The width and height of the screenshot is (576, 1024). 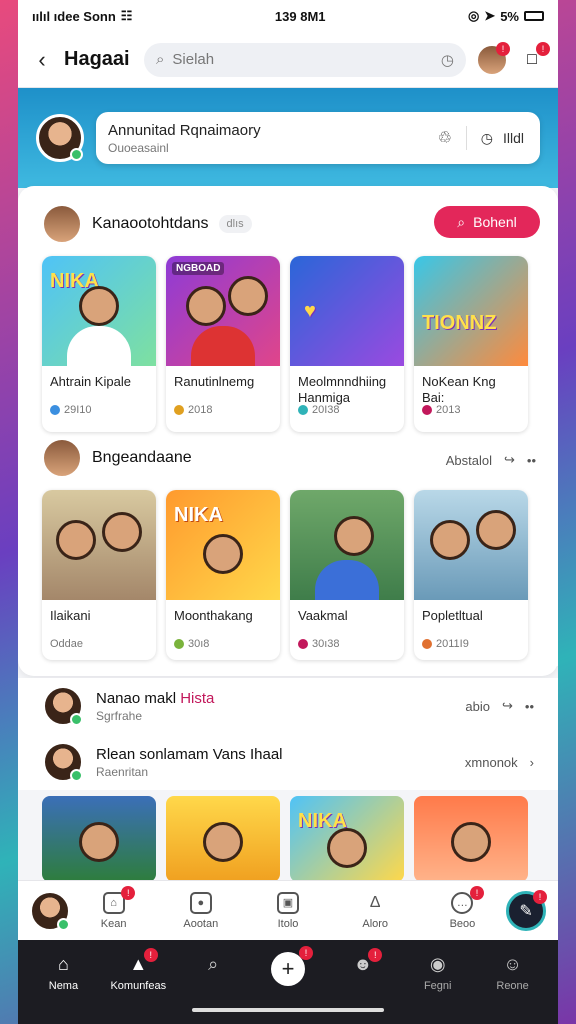 What do you see at coordinates (362, 962) in the screenshot?
I see `nav-reactions: ☻ !` at bounding box center [362, 962].